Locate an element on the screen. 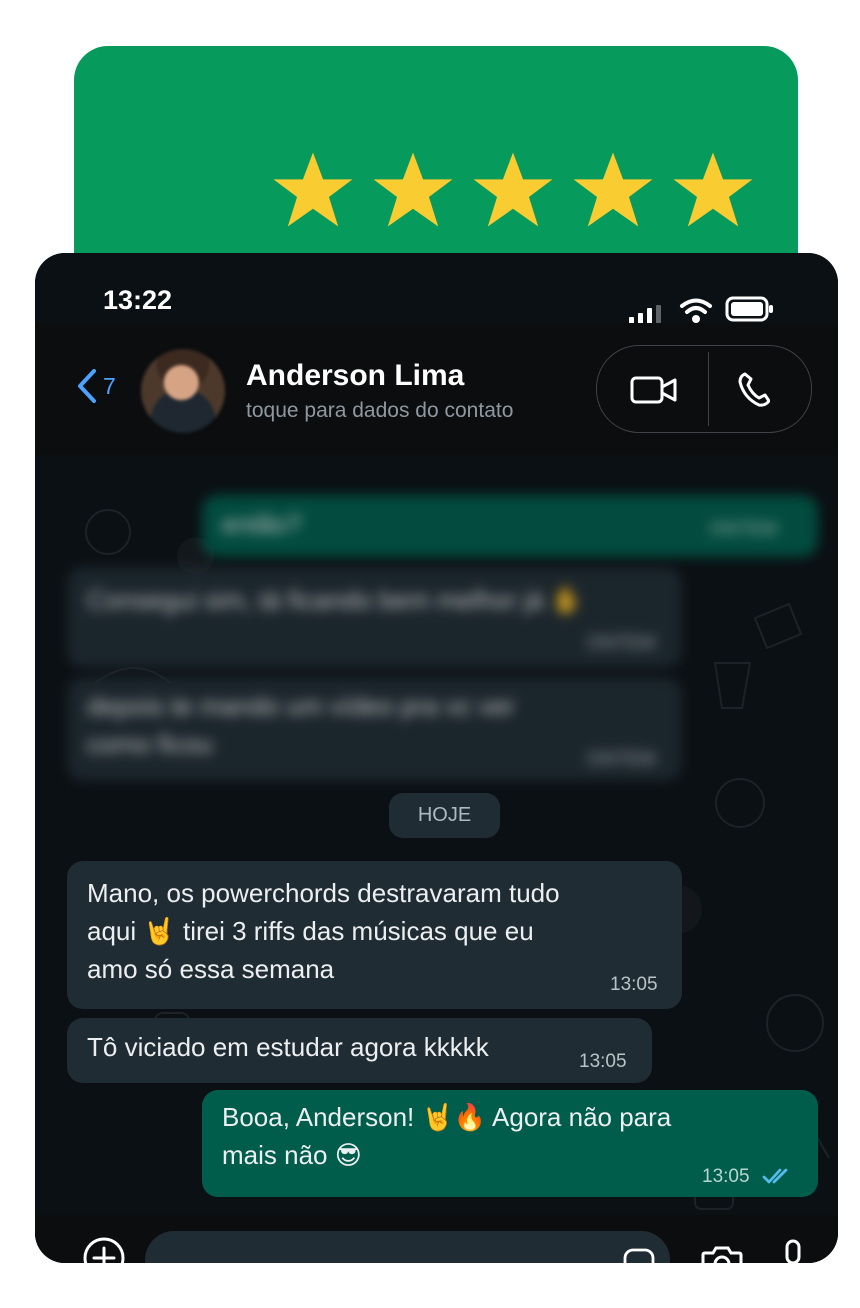 The image size is (860, 1308). battery-icon is located at coordinates (749, 309).